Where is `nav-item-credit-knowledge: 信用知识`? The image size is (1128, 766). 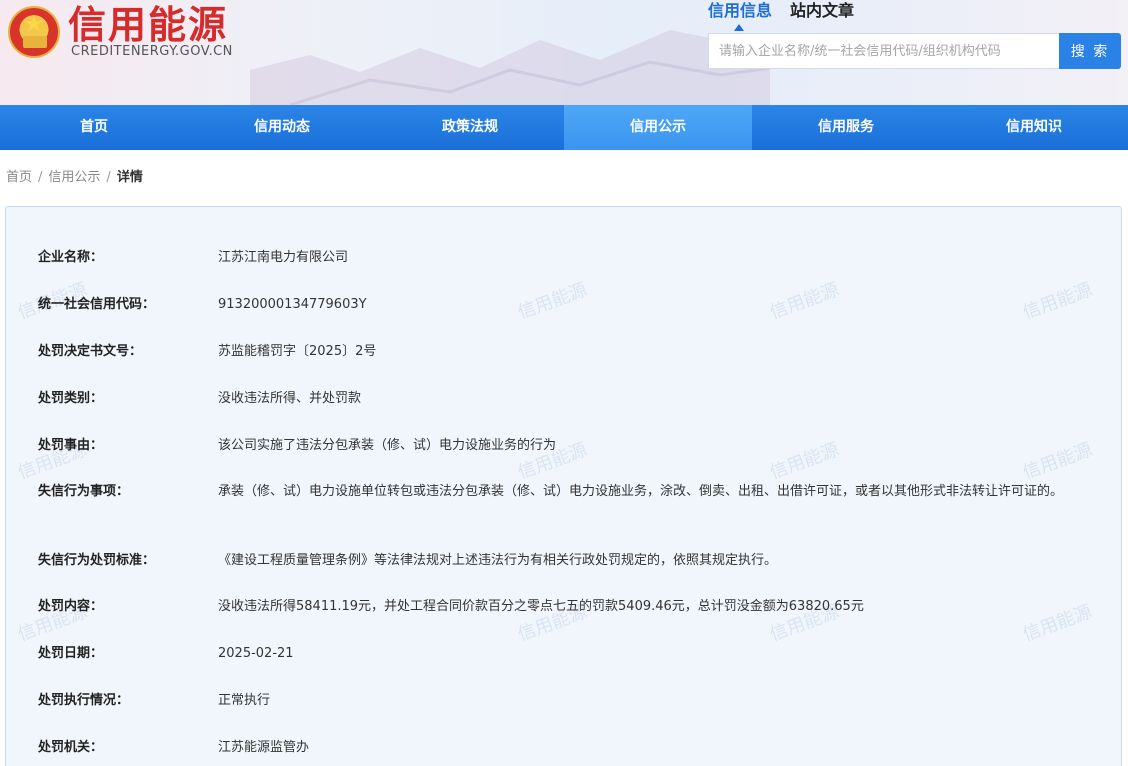
nav-item-credit-knowledge: 信用知识 is located at coordinates (1034, 127).